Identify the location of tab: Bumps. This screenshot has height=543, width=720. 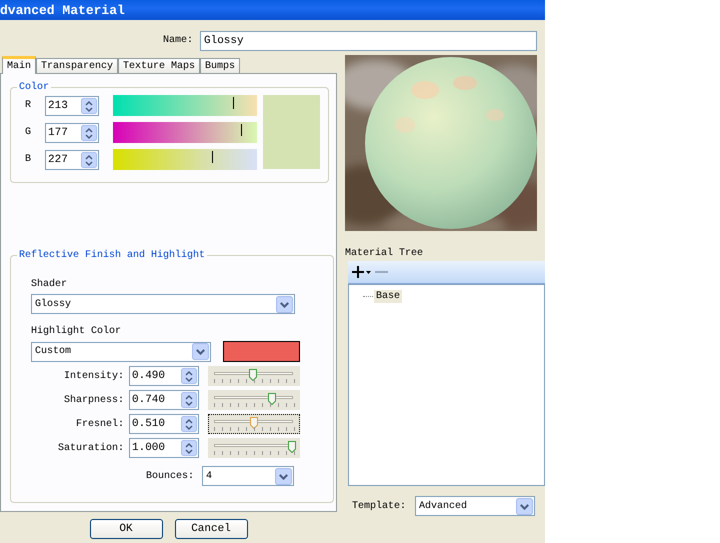
(220, 65).